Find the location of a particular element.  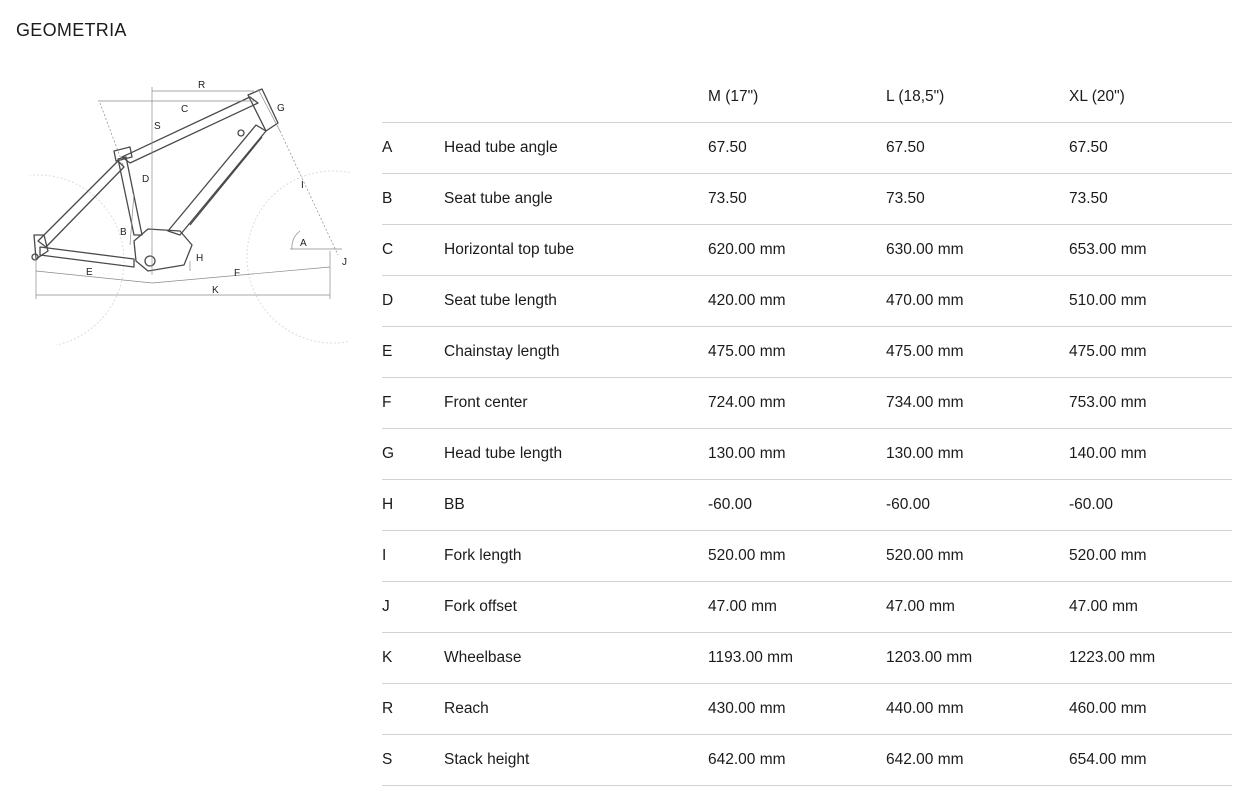

table-row: J Fork offset 47.00 mm 47.00 mm 47.00 mm is located at coordinates (807, 607).